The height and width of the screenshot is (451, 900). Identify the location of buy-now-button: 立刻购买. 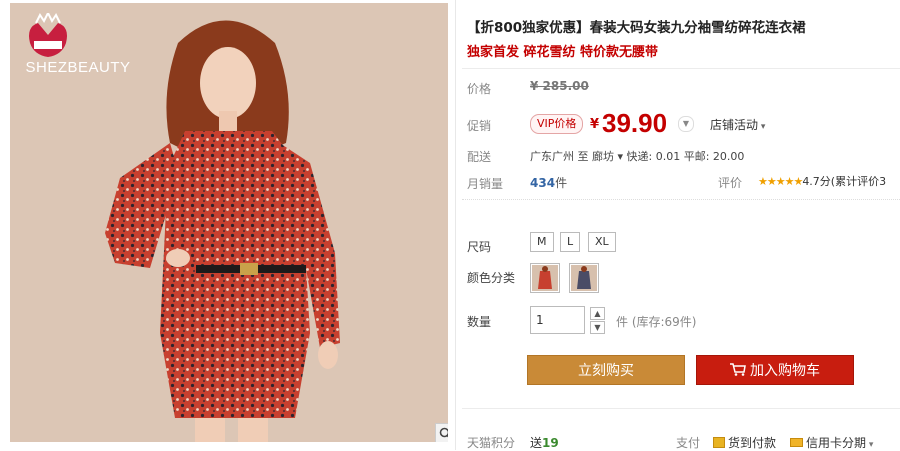
(606, 370).